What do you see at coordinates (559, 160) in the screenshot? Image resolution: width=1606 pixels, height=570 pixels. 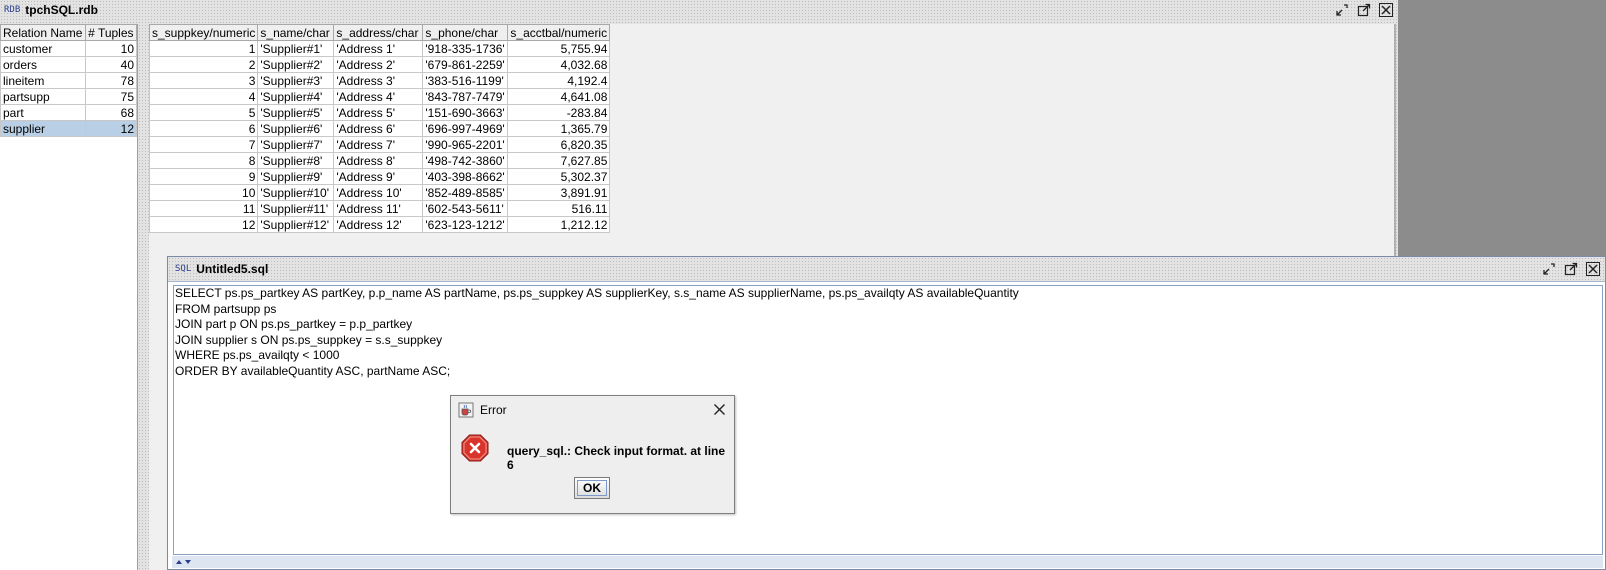 I see `cell-acctbal: 7,627.85` at bounding box center [559, 160].